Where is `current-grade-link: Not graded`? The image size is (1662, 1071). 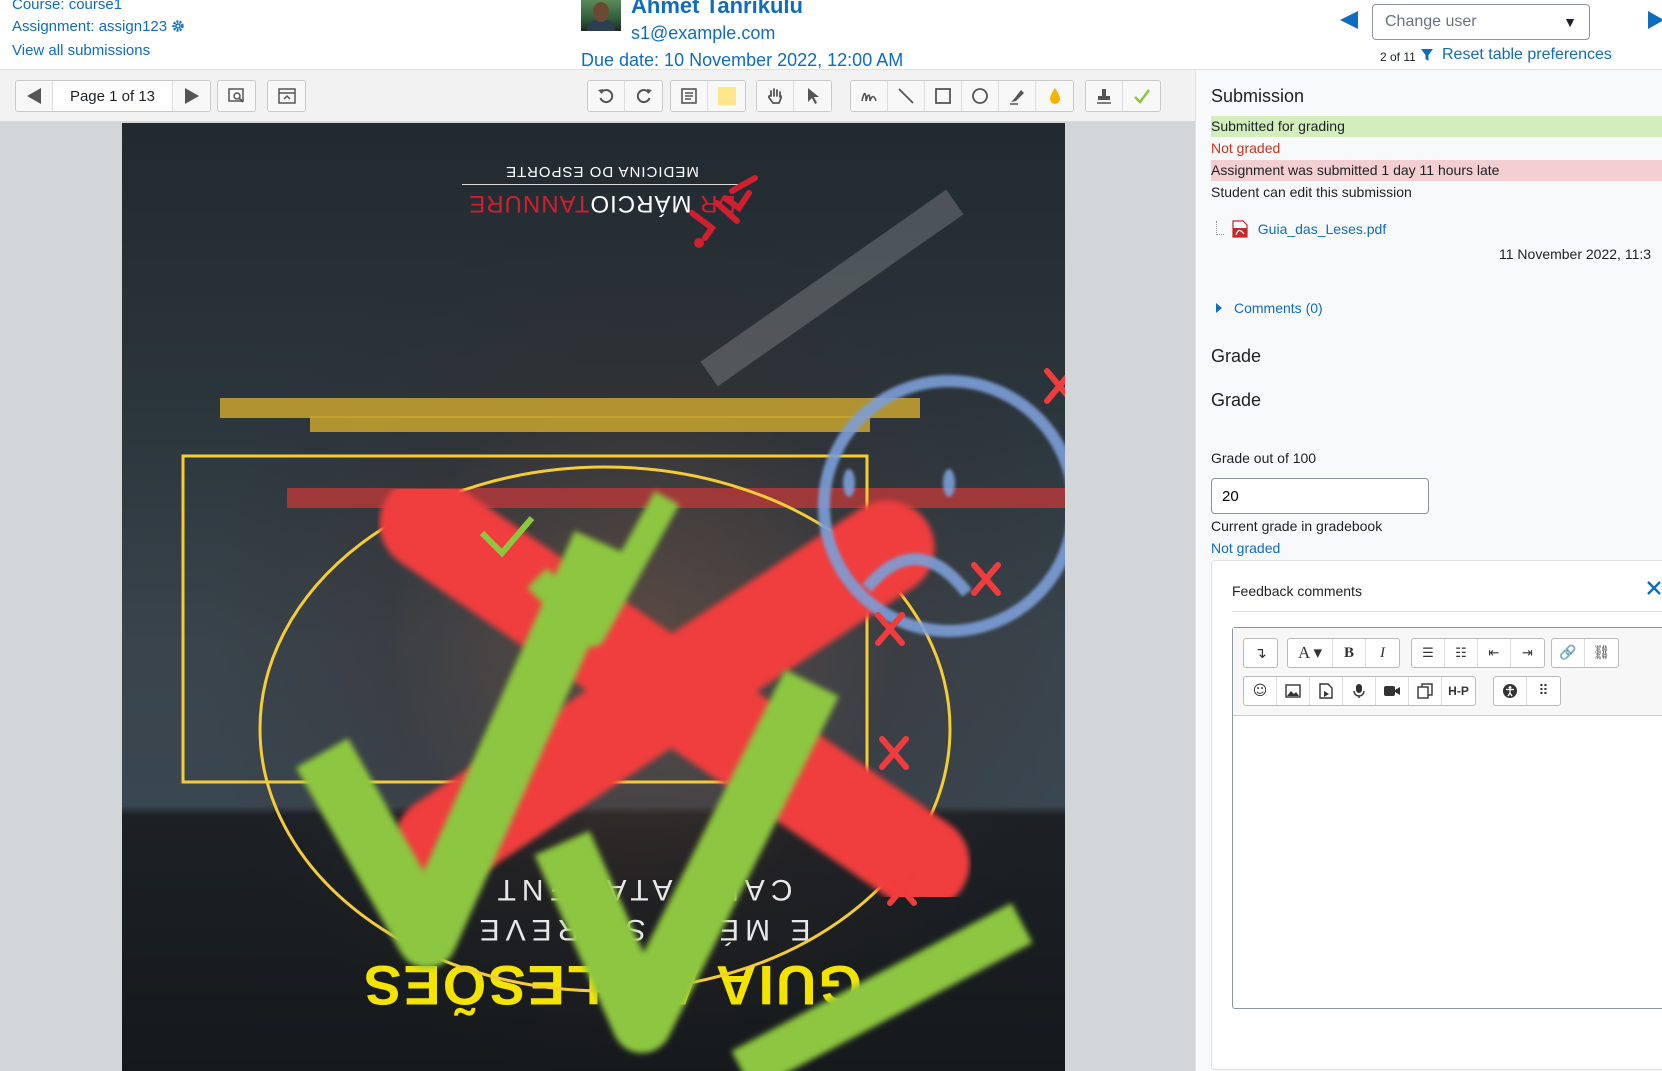
current-grade-link: Not graded is located at coordinates (1245, 548).